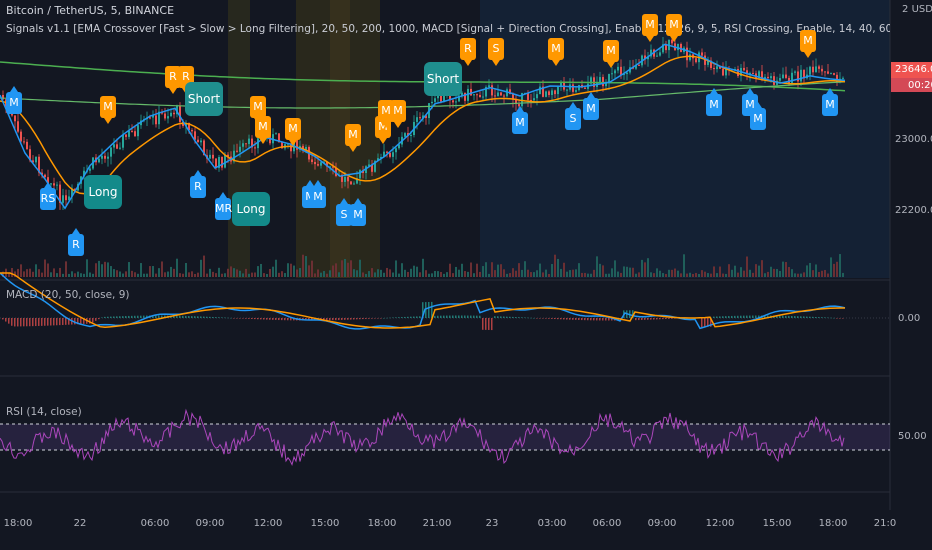 This screenshot has height=550, width=932. What do you see at coordinates (90, 10) in the screenshot?
I see `symbol-title: Bitcoin / TetherUS, 5, BINANCE` at bounding box center [90, 10].